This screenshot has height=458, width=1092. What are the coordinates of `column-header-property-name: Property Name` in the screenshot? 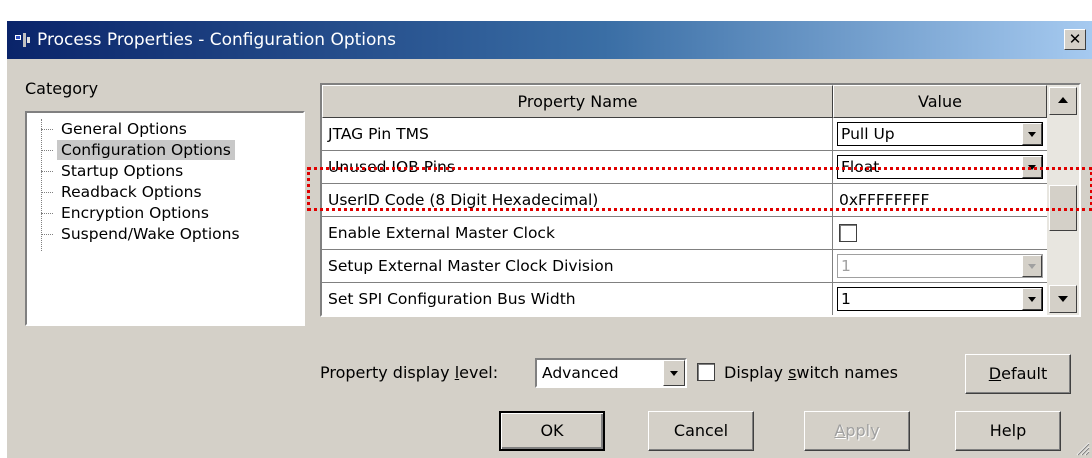 It's located at (577, 101).